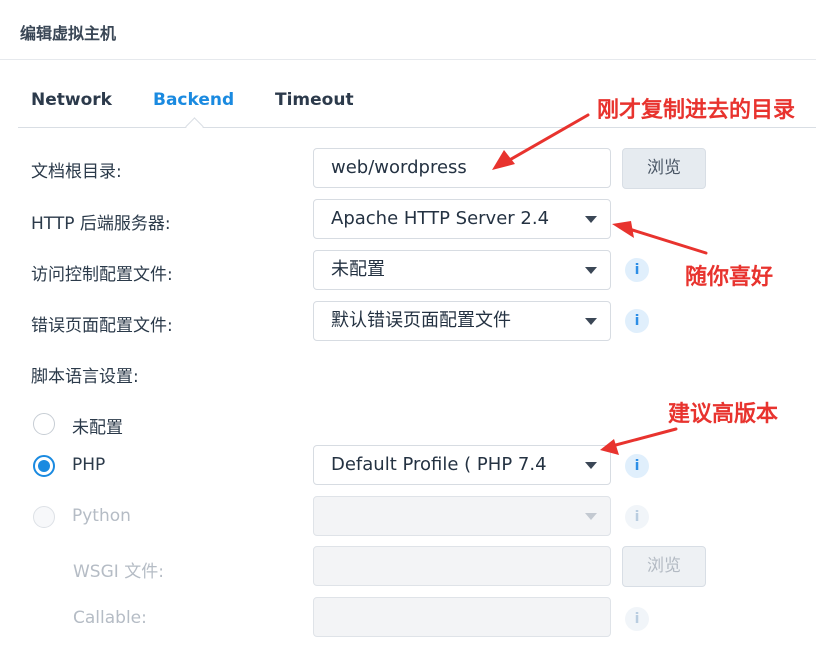 This screenshot has height=648, width=816. What do you see at coordinates (723, 414) in the screenshot?
I see `php-annotation: 建议高版本` at bounding box center [723, 414].